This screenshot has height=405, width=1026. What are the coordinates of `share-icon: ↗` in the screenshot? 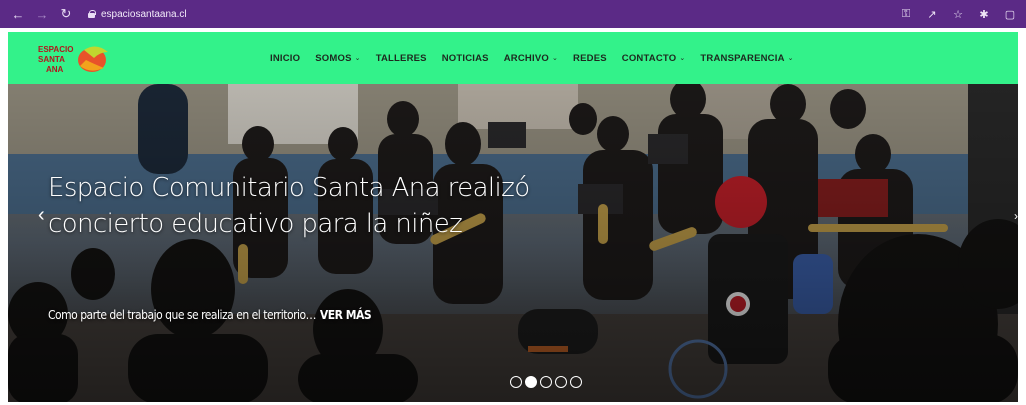 It's located at (932, 14).